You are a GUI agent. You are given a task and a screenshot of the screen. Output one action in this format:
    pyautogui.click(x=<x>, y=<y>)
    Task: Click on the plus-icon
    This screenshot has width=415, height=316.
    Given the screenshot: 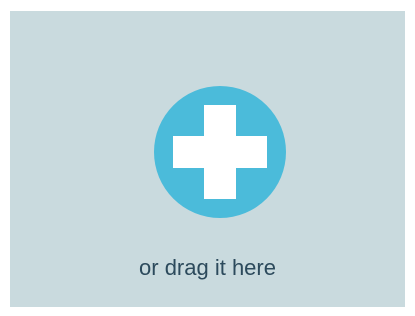 What is the action you would take?
    pyautogui.click(x=220, y=152)
    